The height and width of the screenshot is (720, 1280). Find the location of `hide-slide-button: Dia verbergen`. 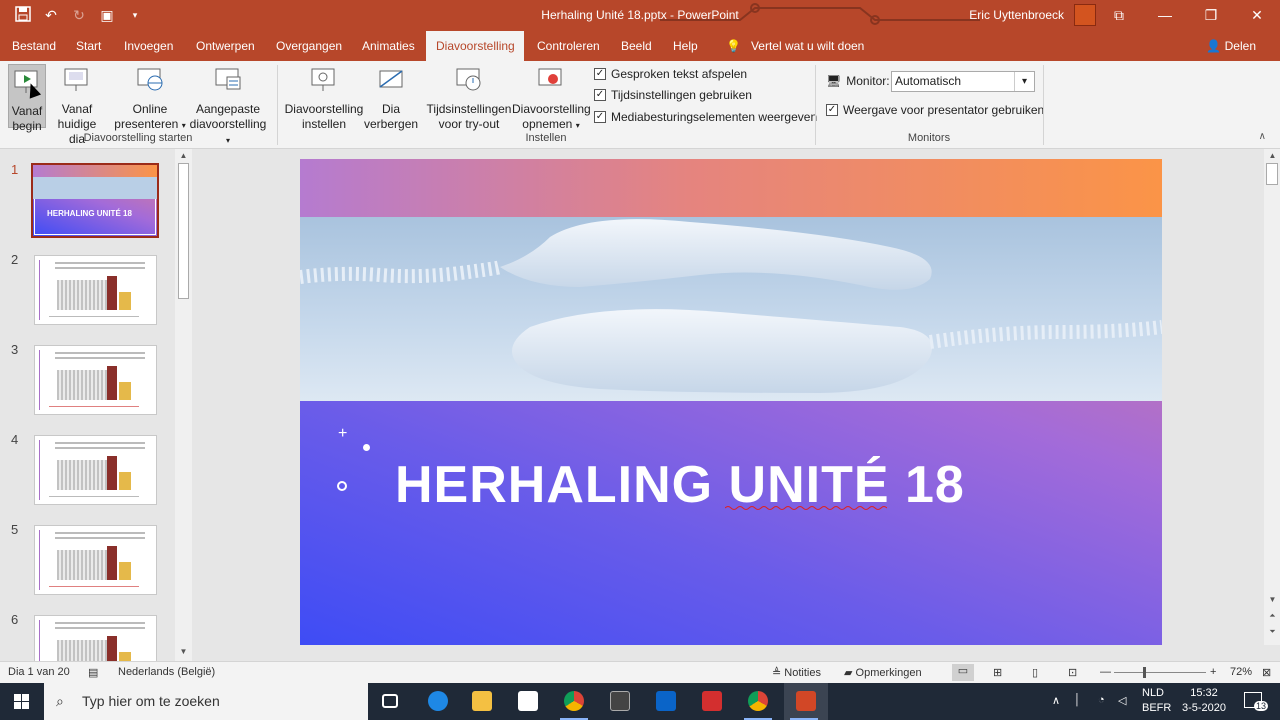

hide-slide-button: Dia verbergen is located at coordinates (391, 98).